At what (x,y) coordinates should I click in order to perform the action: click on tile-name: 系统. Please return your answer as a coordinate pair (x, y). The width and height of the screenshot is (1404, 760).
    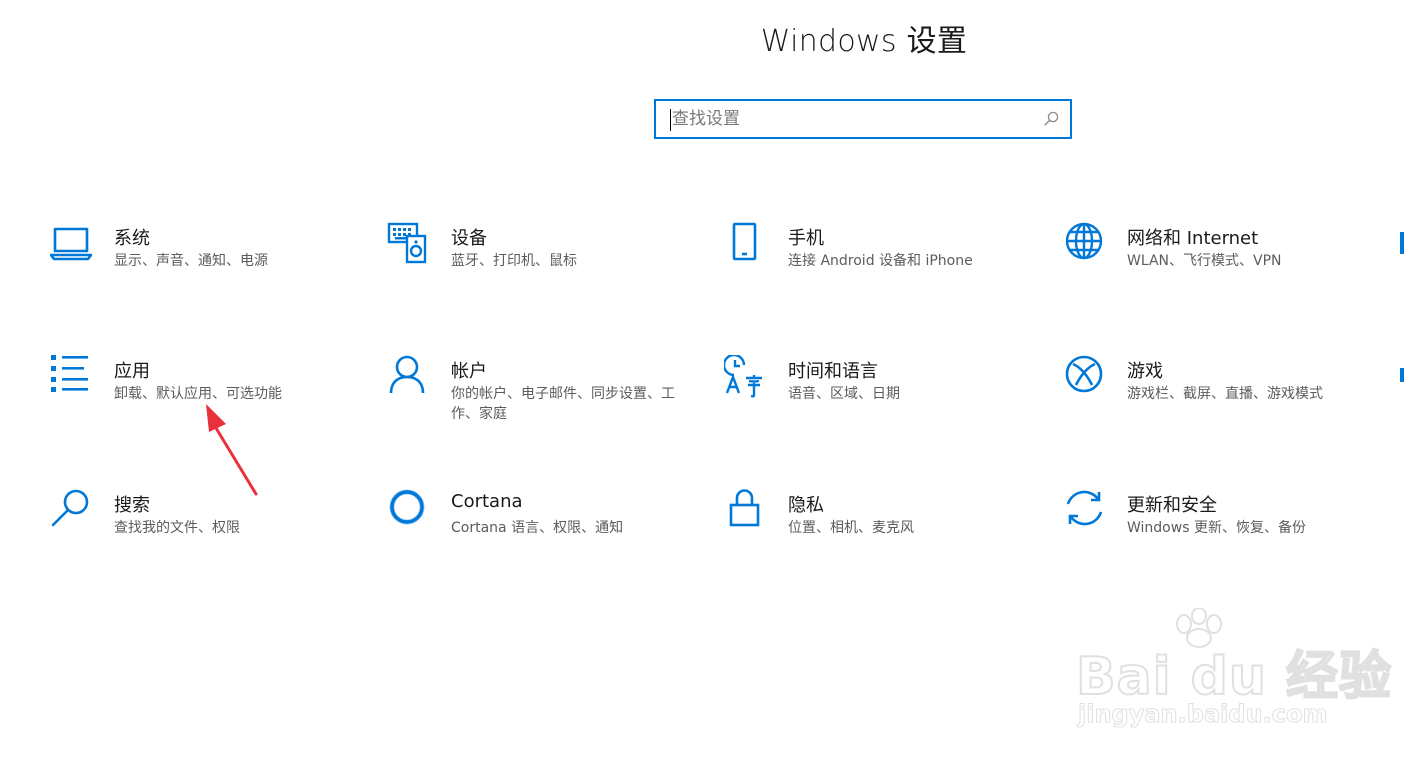
    Looking at the image, I should click on (132, 238).